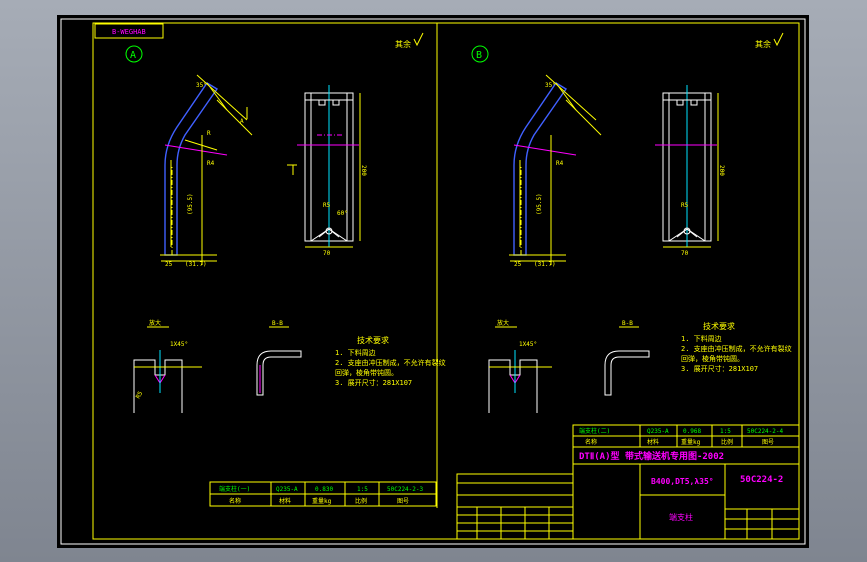  I want to click on right-section-bb: B-B, so click(627, 358).